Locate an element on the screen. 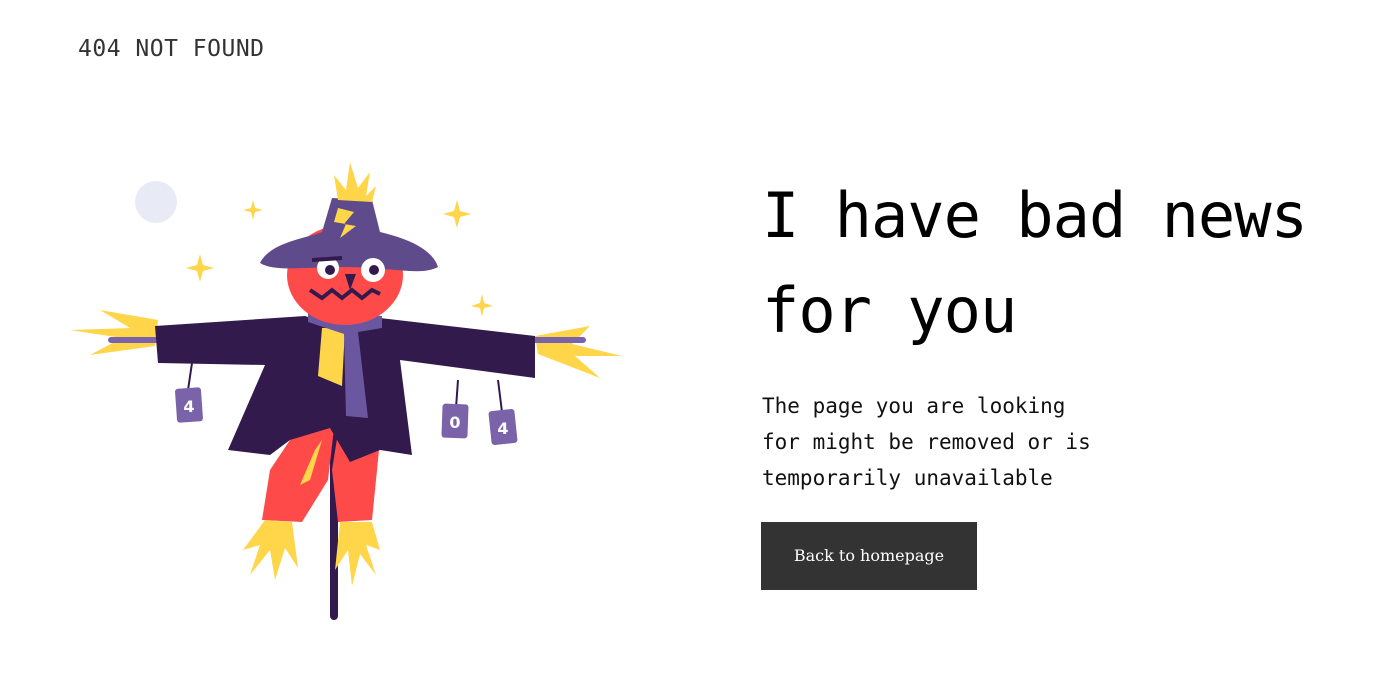 The height and width of the screenshot is (689, 1381). description-line: The page you are looking is located at coordinates (914, 406).